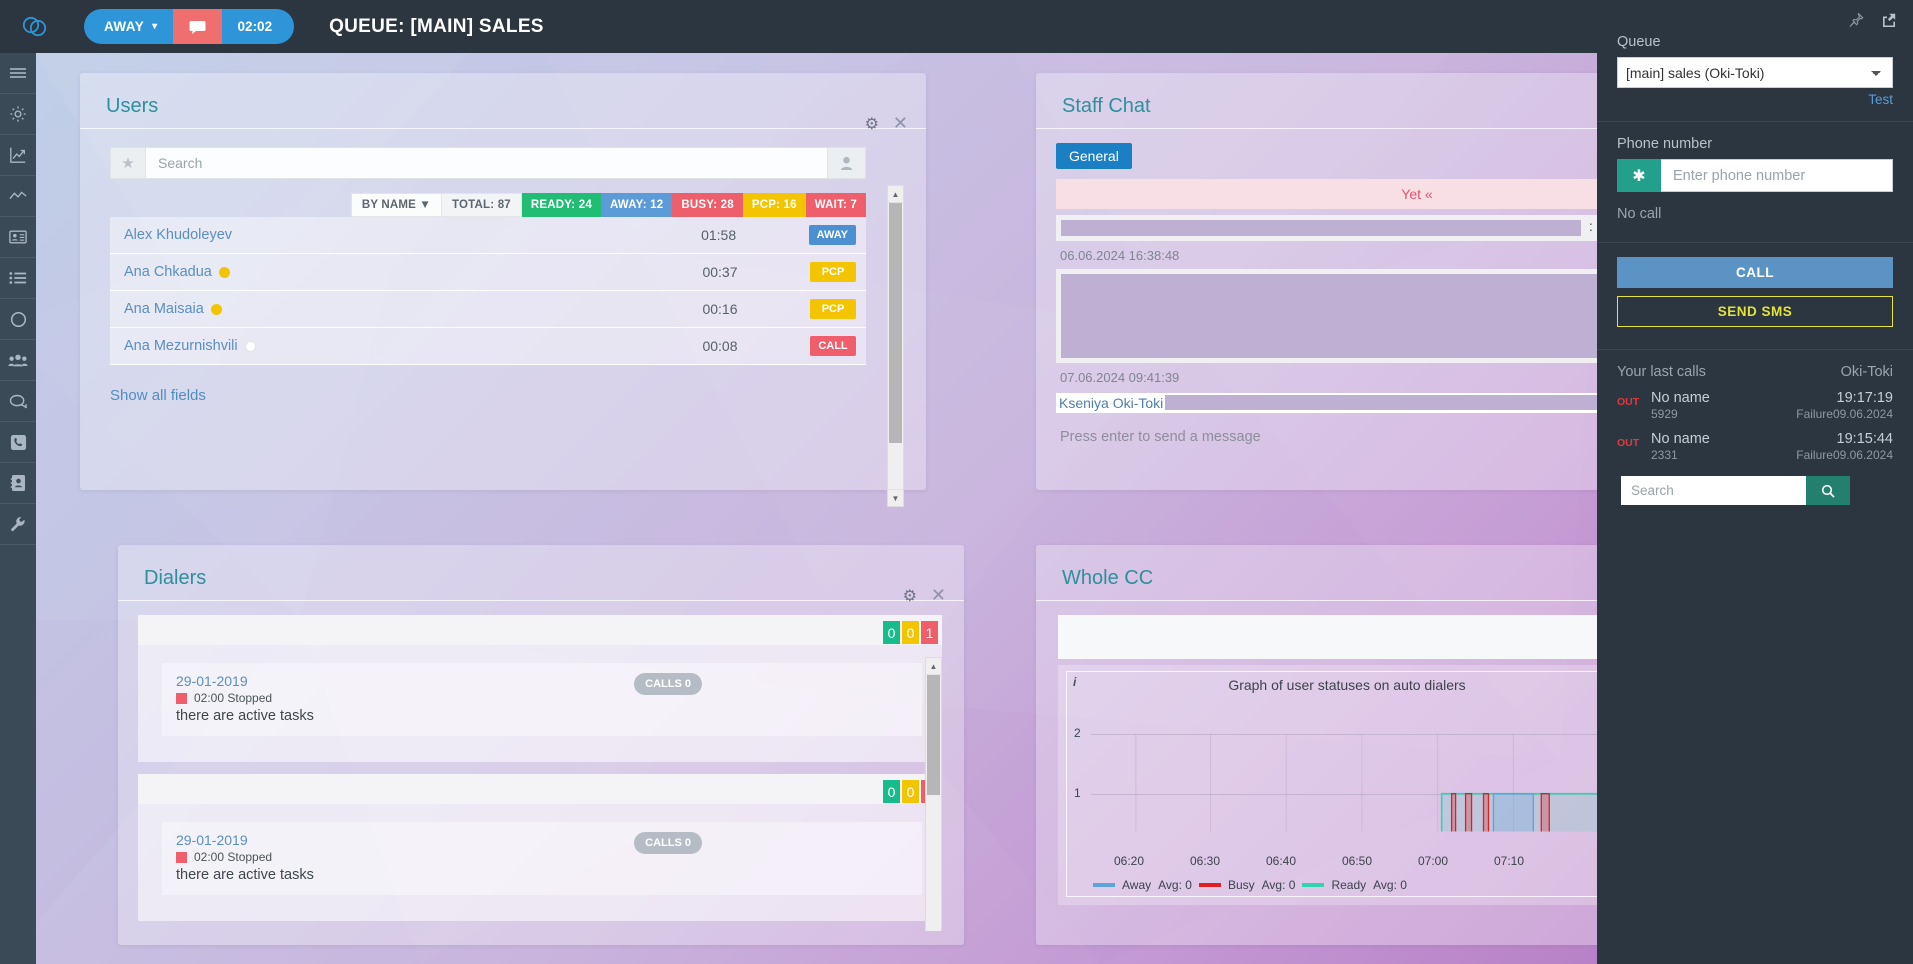 The height and width of the screenshot is (964, 1913). Describe the element at coordinates (377, 309) in the screenshot. I see `user-name-link: Ana Maisaia` at that location.